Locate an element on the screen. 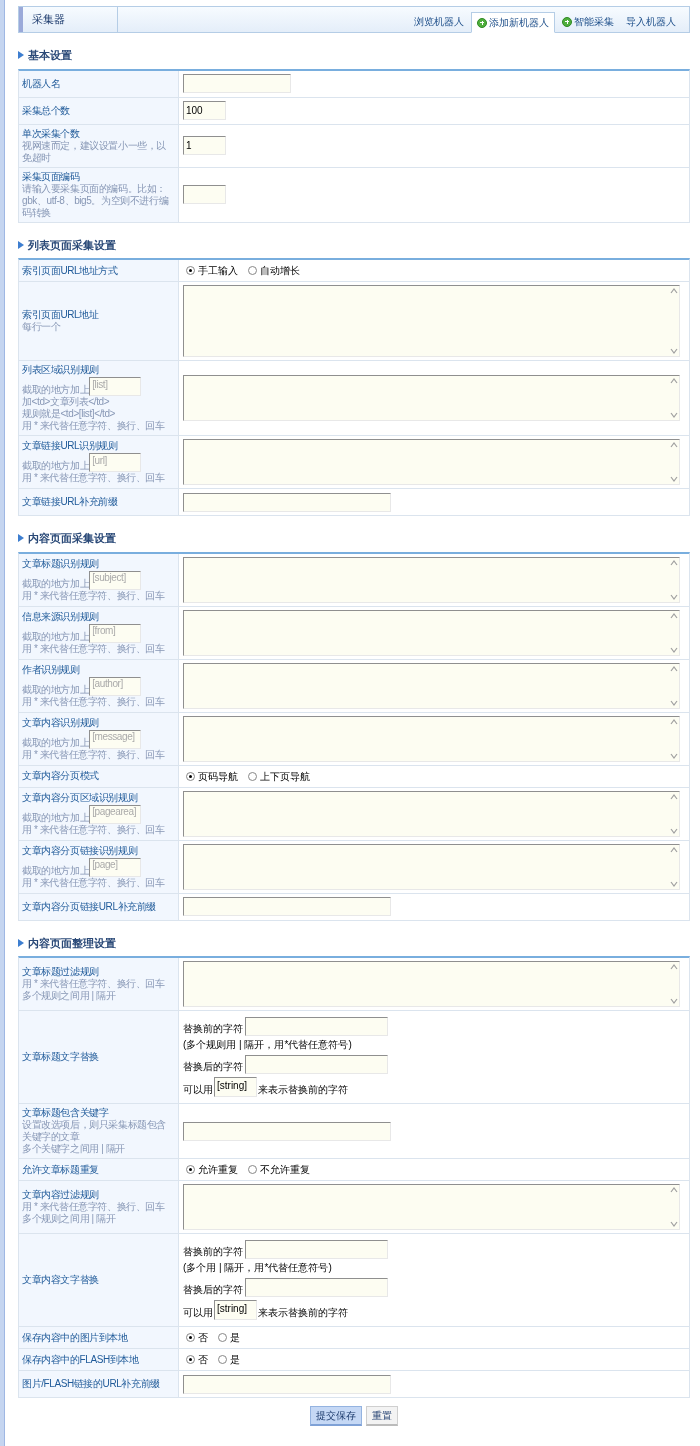 The image size is (700, 1446). radio-label: 手工输入 is located at coordinates (218, 270).